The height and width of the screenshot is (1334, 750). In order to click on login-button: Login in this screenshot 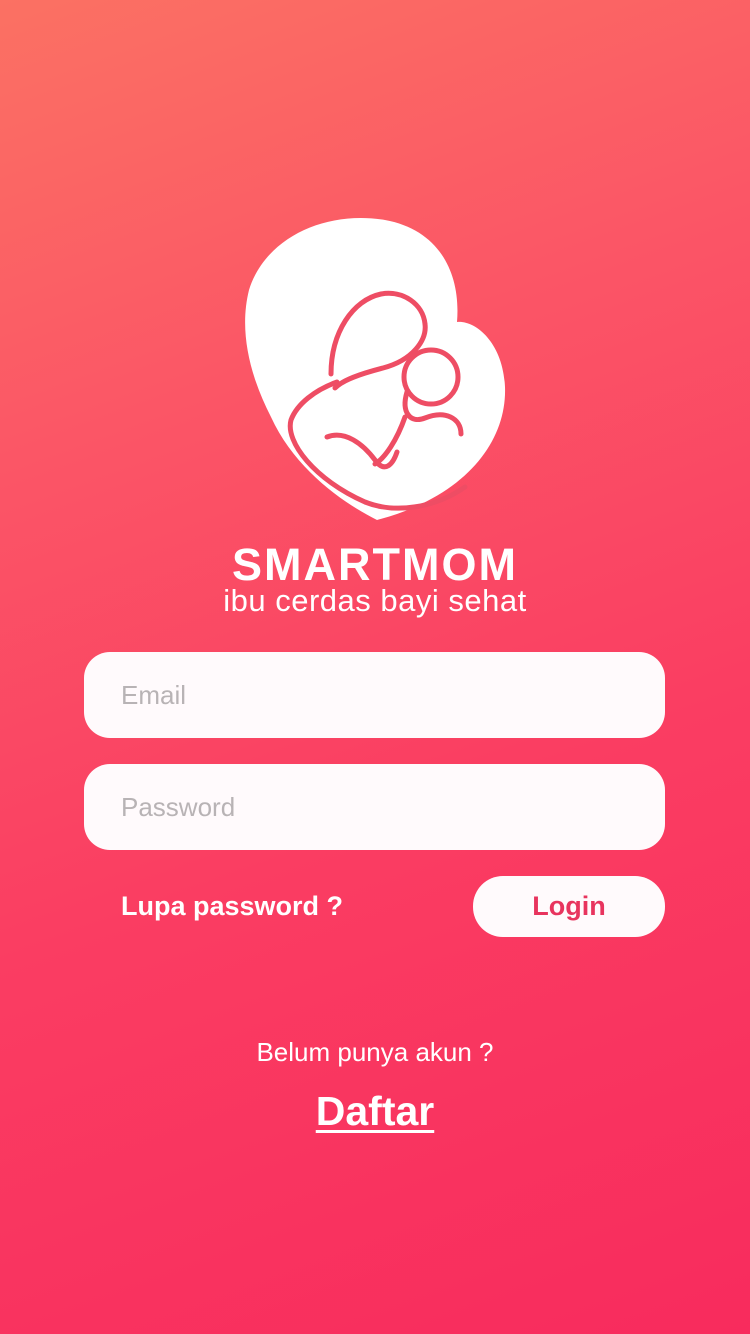, I will do `click(569, 906)`.